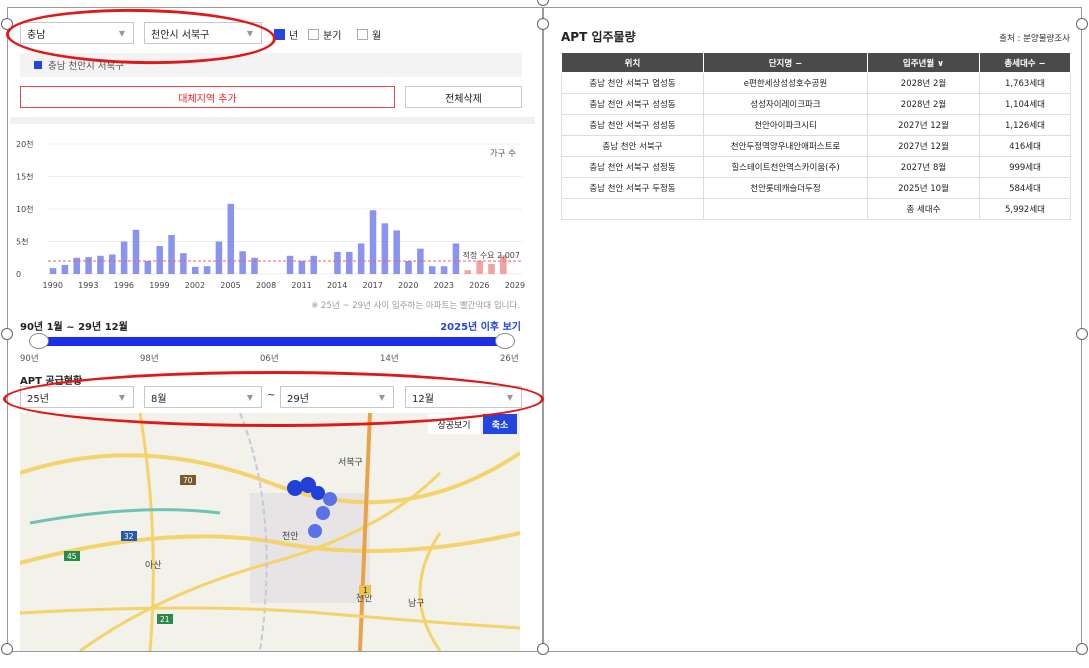  What do you see at coordinates (491, 255) in the screenshot?
I see `reference-label: 적정 수요 2,007` at bounding box center [491, 255].